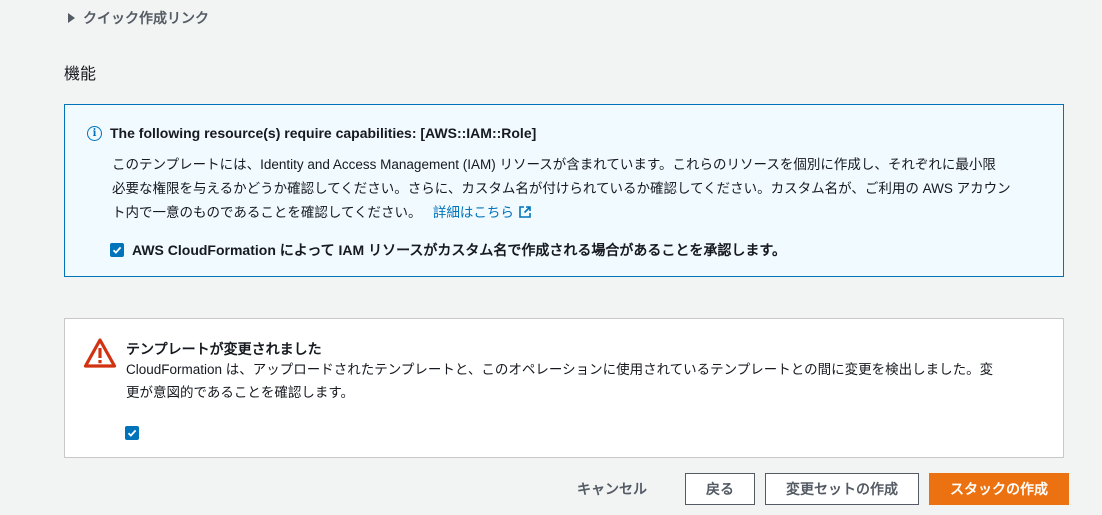  Describe the element at coordinates (146, 18) in the screenshot. I see `quick-create-links-label: クイック作成リンク` at that location.